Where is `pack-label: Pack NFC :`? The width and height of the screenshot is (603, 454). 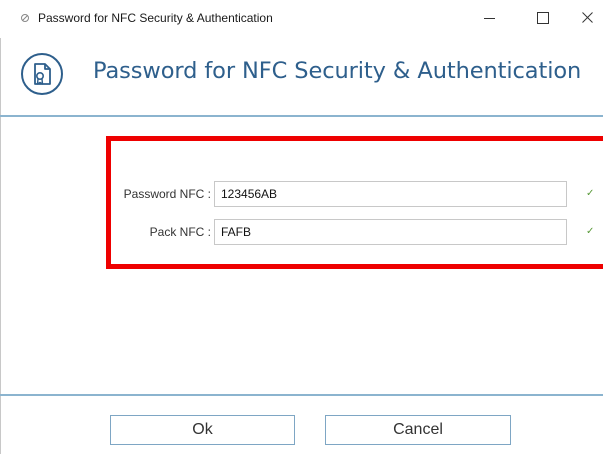 pack-label: Pack NFC : is located at coordinates (180, 232).